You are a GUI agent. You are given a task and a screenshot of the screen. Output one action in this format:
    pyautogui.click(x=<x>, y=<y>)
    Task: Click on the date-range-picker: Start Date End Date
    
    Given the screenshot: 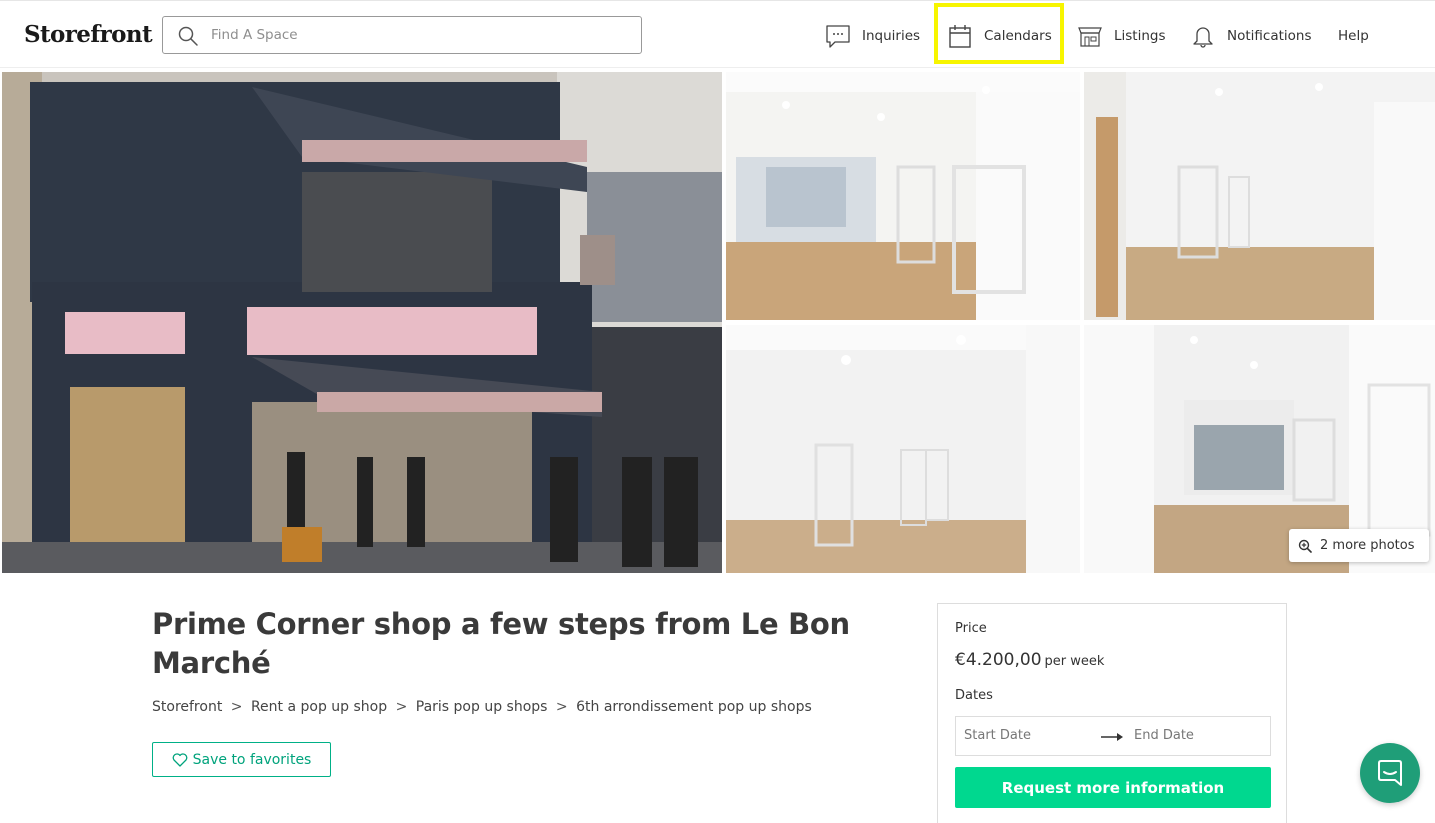 What is the action you would take?
    pyautogui.click(x=1113, y=736)
    